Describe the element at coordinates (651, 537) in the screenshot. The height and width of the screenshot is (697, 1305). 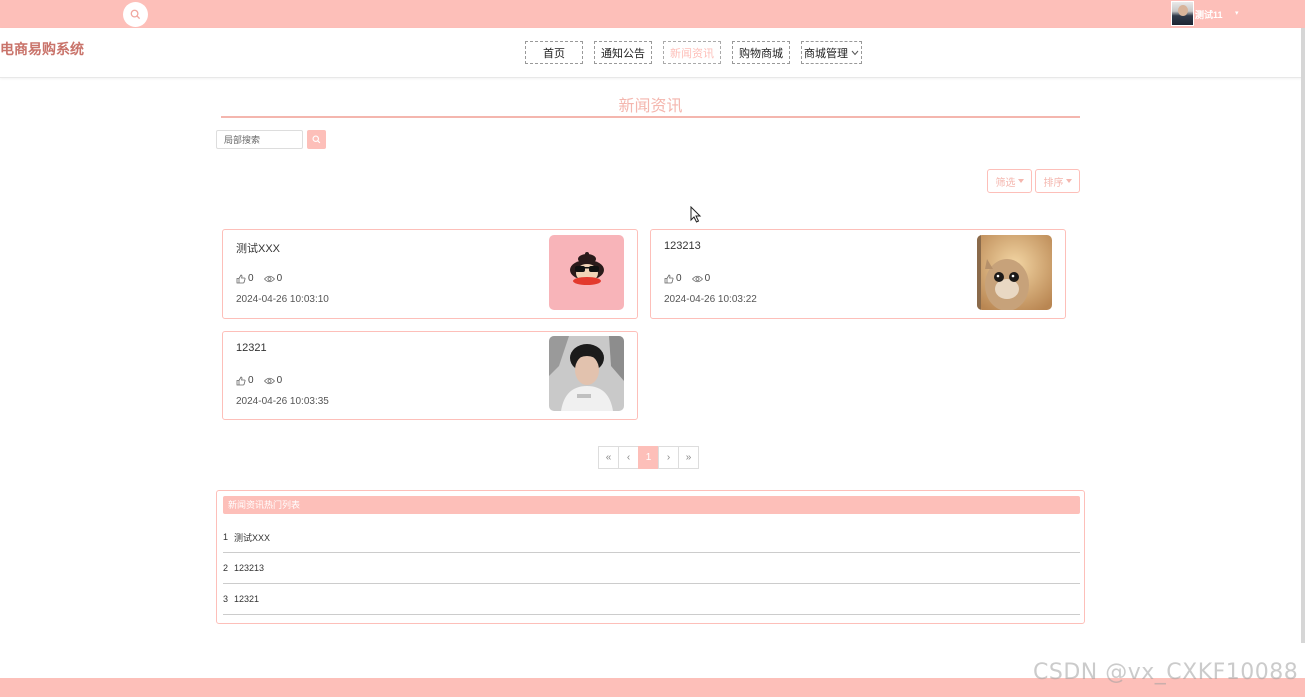
I see `hot-list-item: 1 测试XXX` at that location.